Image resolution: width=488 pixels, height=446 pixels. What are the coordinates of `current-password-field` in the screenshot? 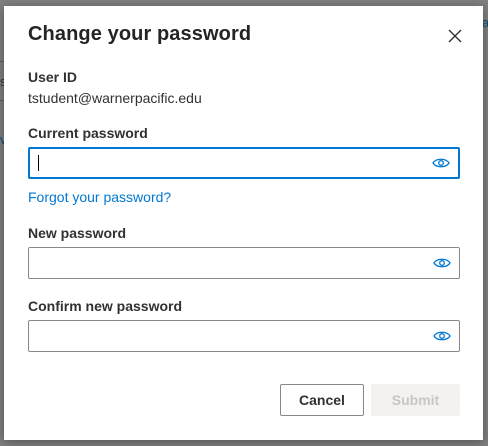 It's located at (244, 163).